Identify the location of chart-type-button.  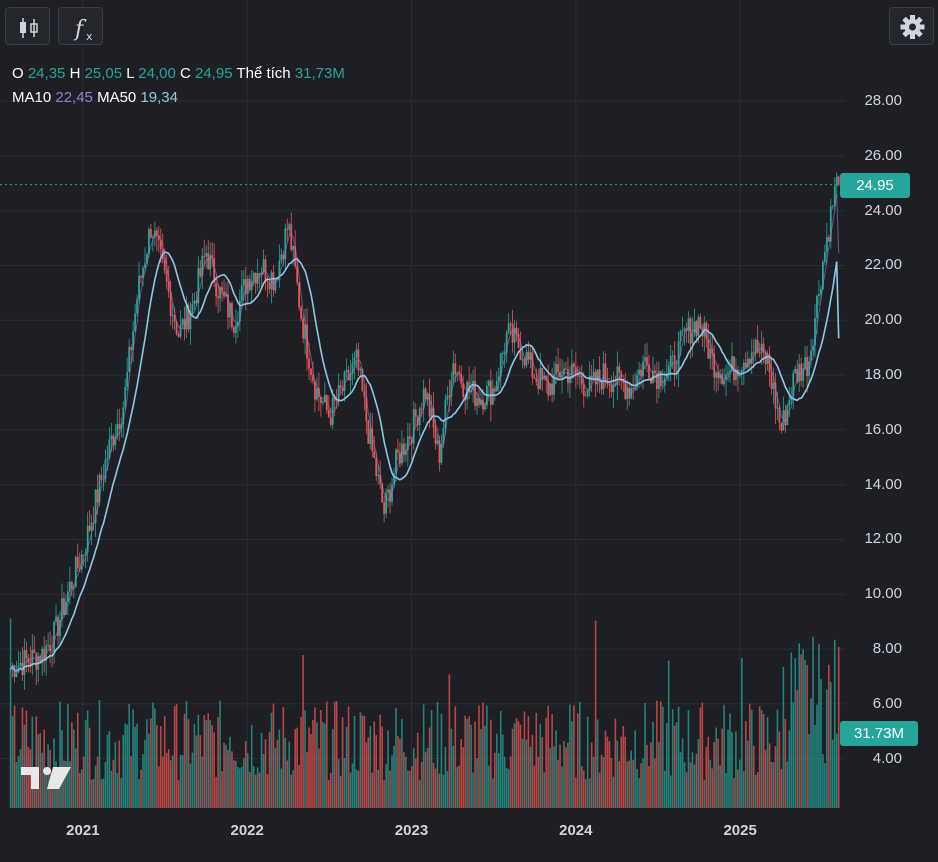
(27, 26).